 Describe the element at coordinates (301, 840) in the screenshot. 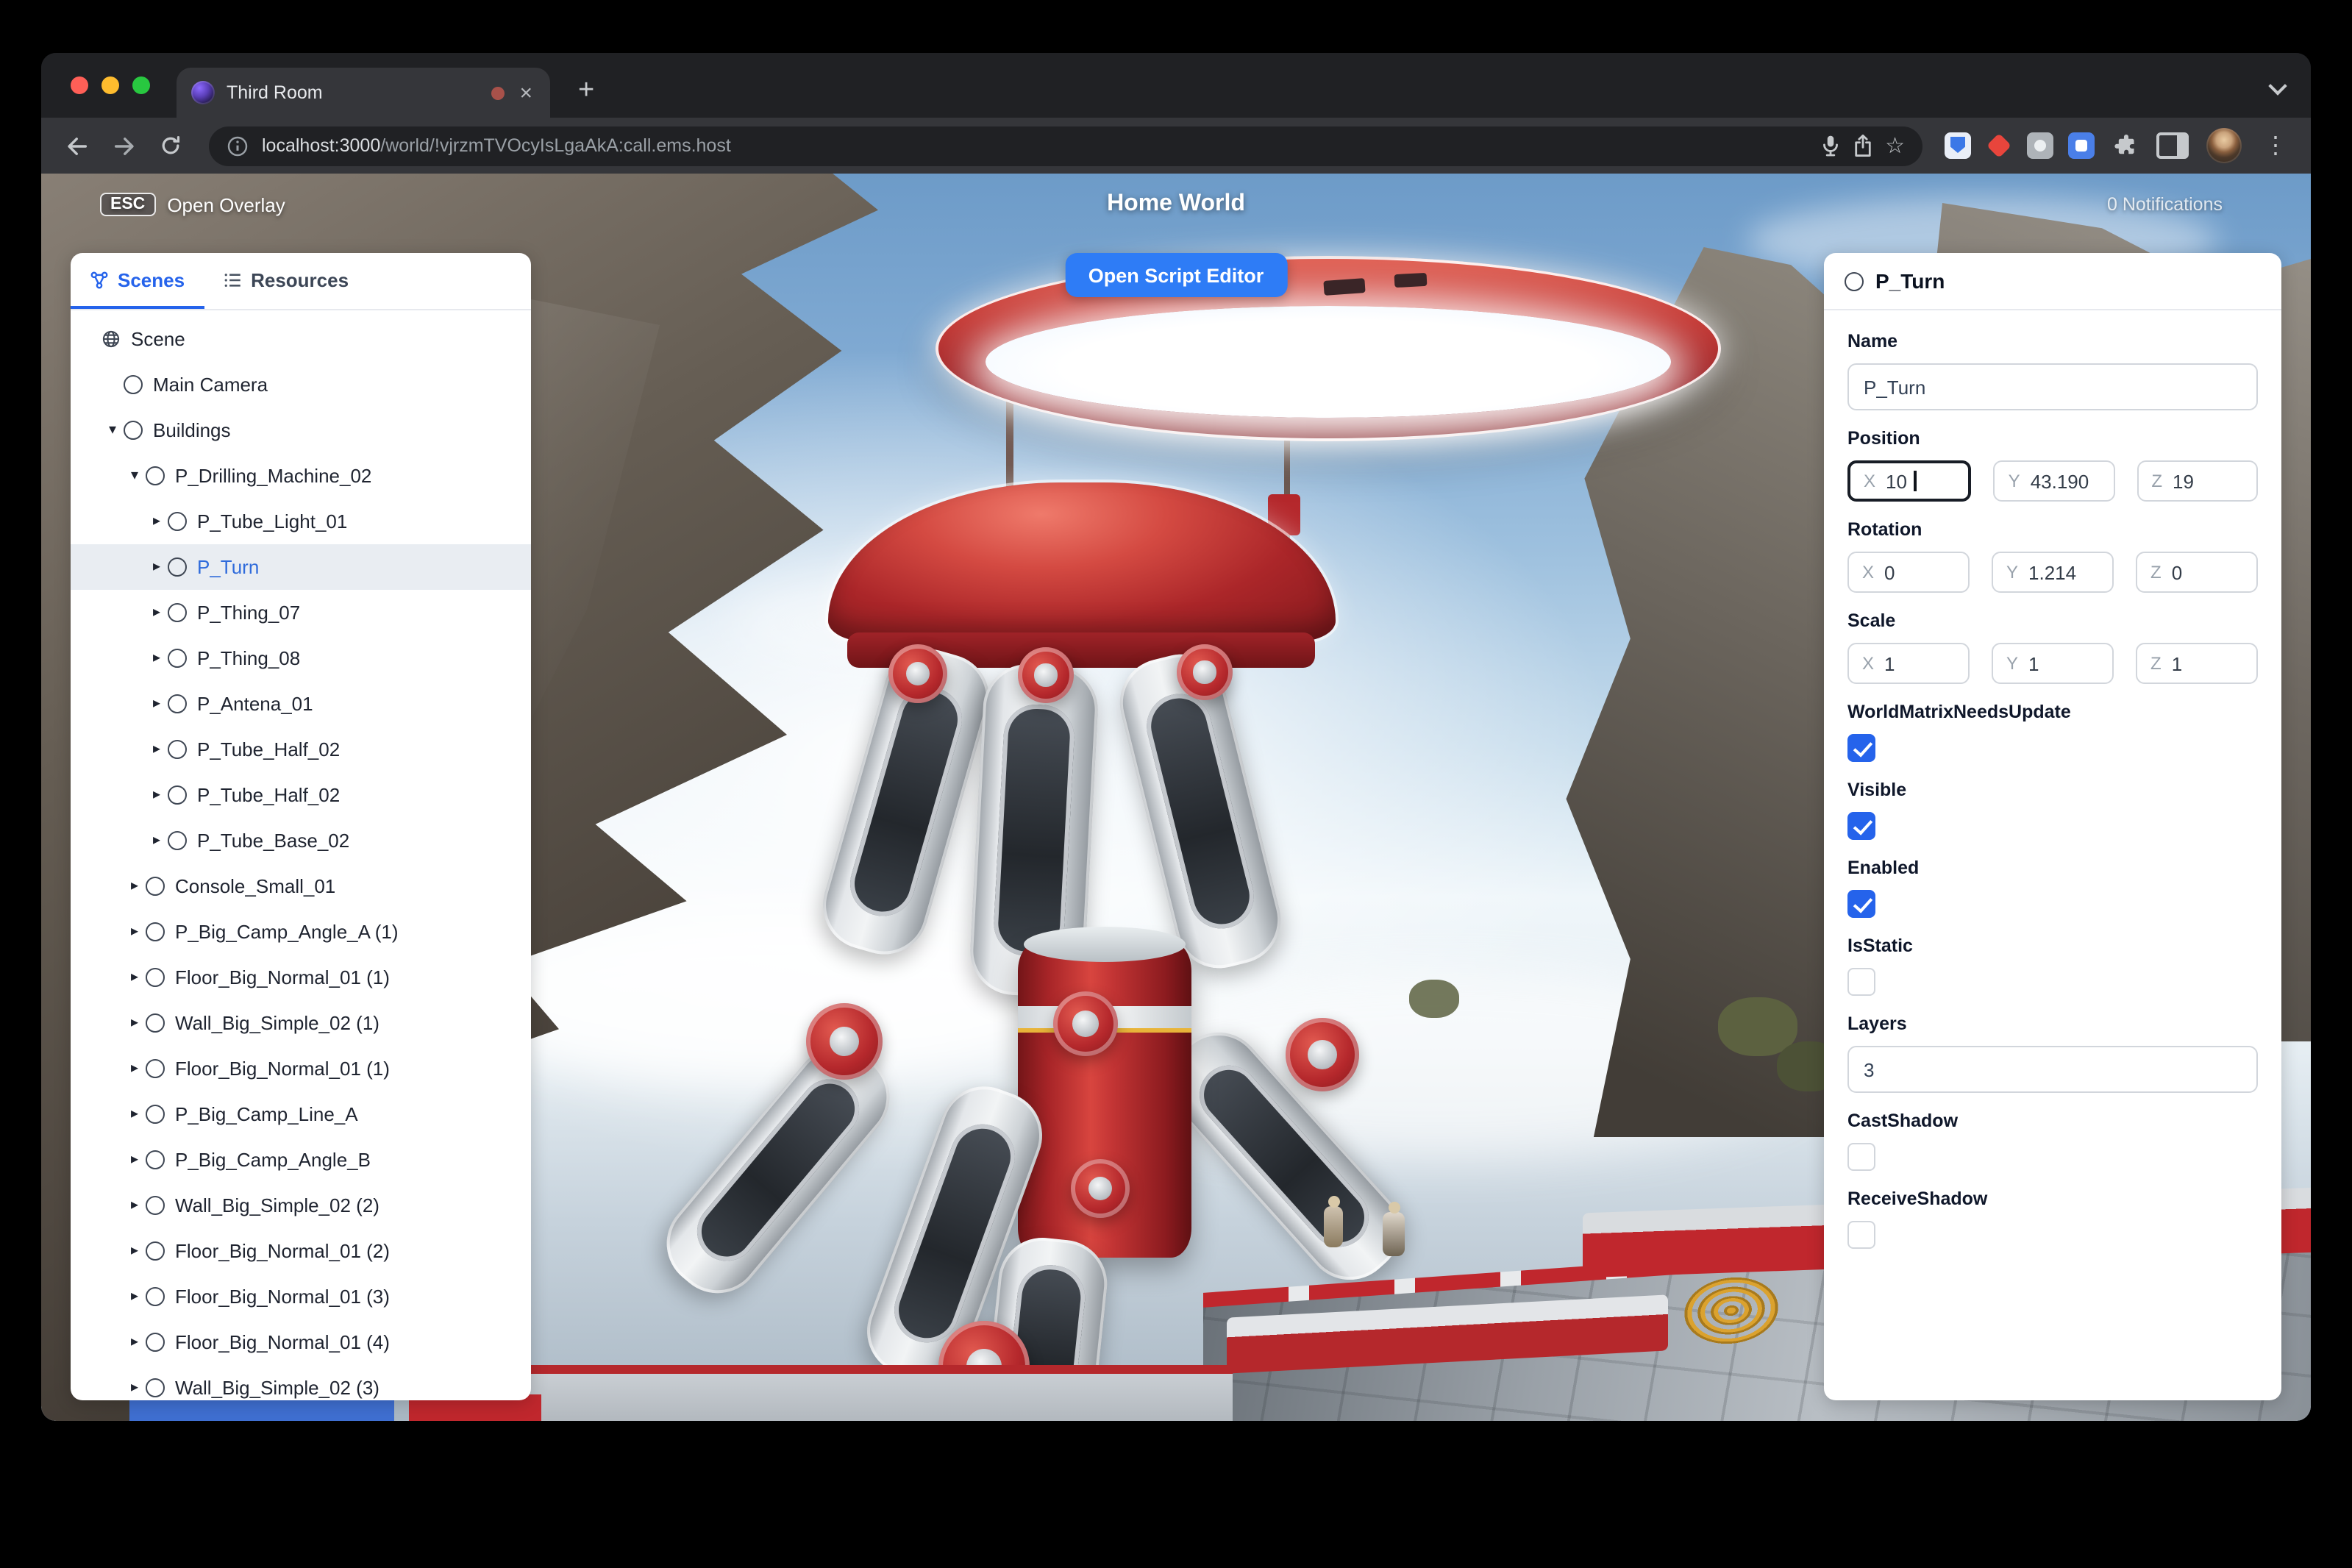

I see `tree-row: ▸ P_Tube_Base_02` at that location.